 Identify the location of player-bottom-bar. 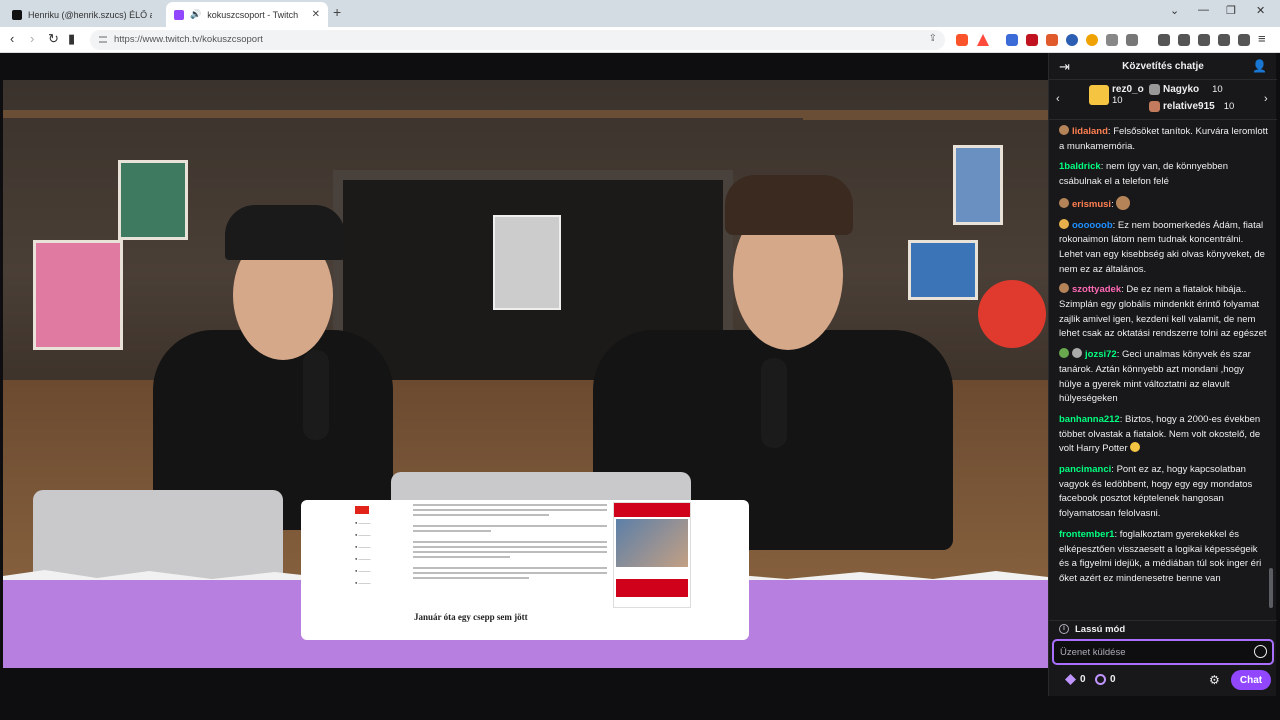
(525, 681).